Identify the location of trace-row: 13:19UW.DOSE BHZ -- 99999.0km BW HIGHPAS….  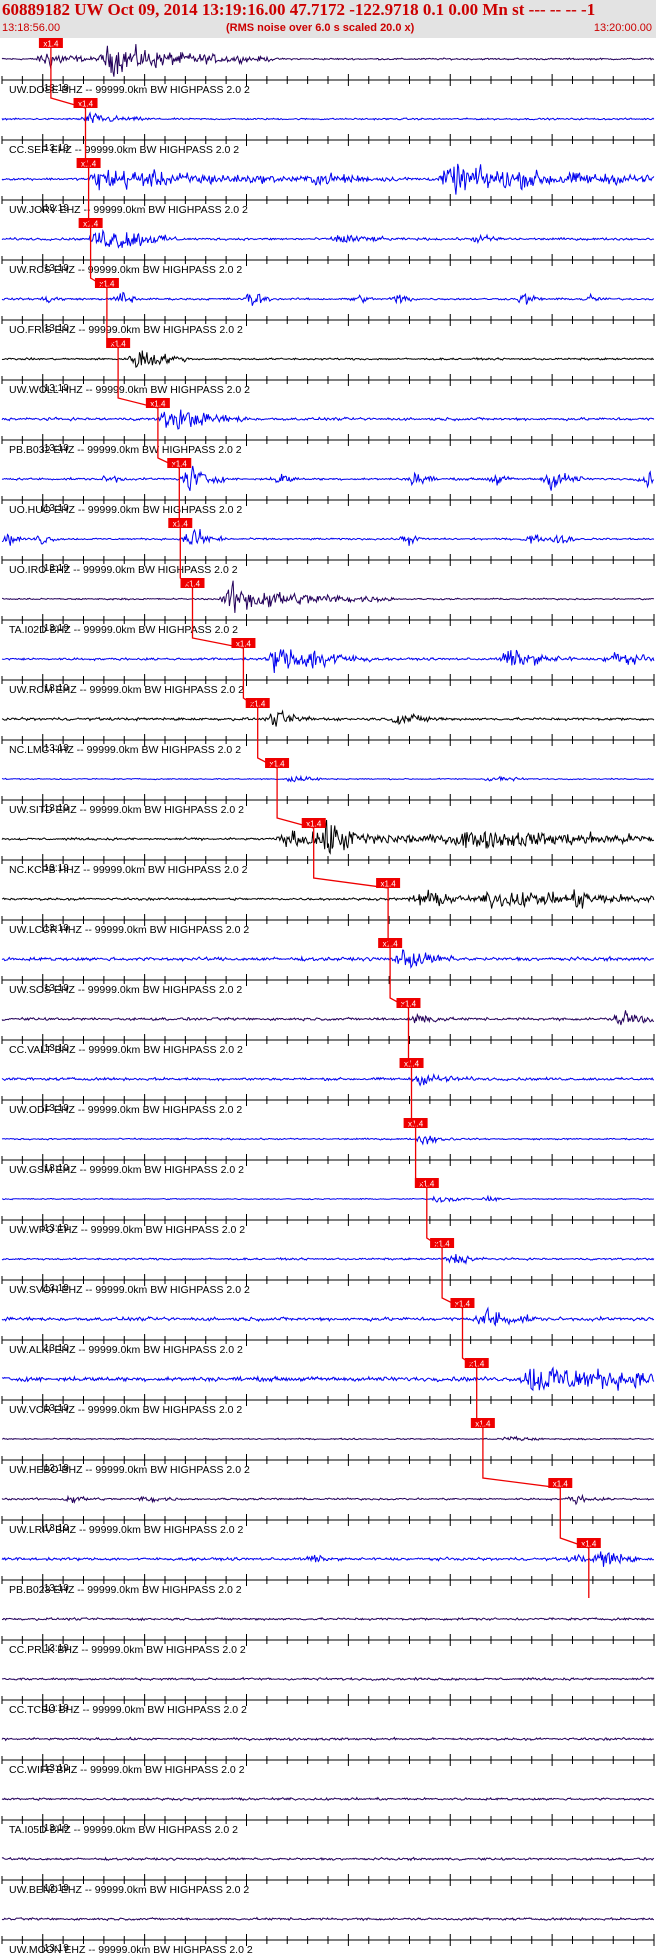
(328, 67).